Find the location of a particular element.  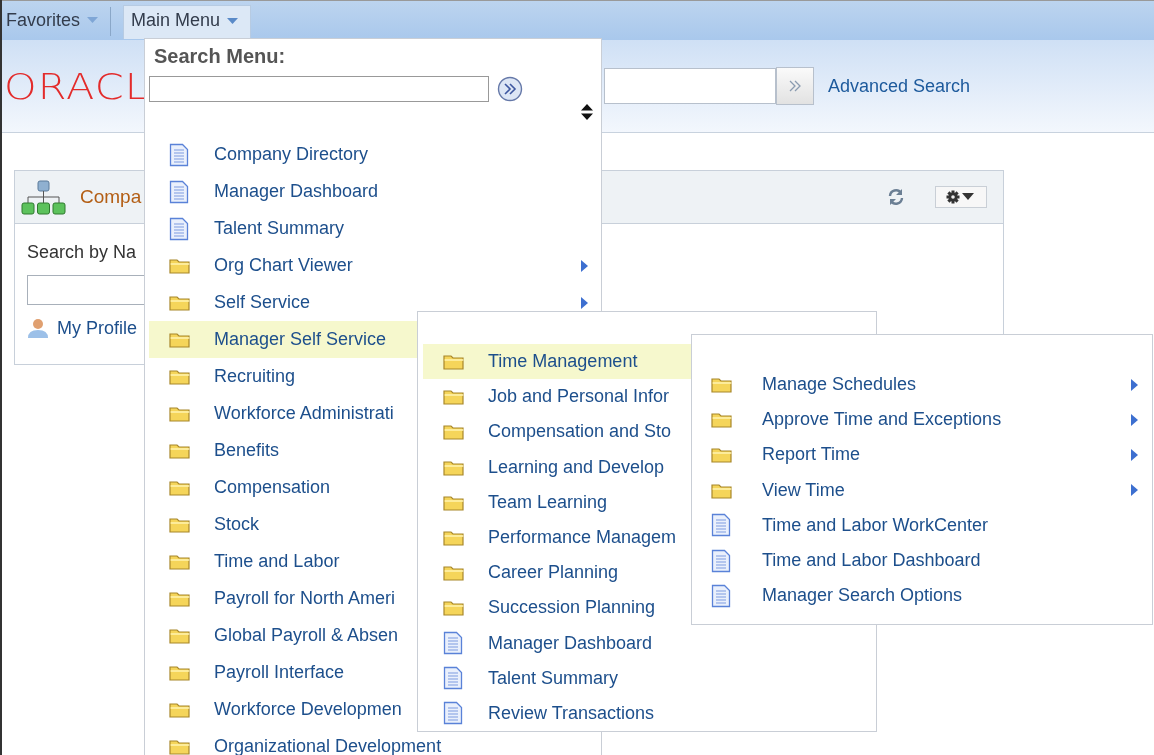

logo-text: ORACL is located at coordinates (77, 86).